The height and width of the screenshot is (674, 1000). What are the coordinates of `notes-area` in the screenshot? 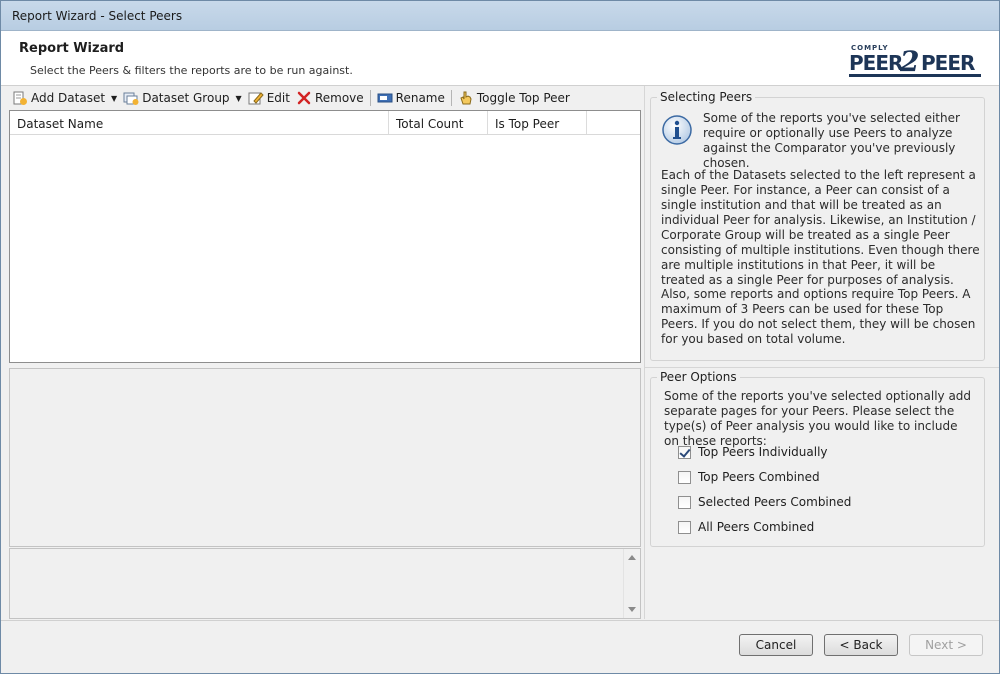 It's located at (325, 583).